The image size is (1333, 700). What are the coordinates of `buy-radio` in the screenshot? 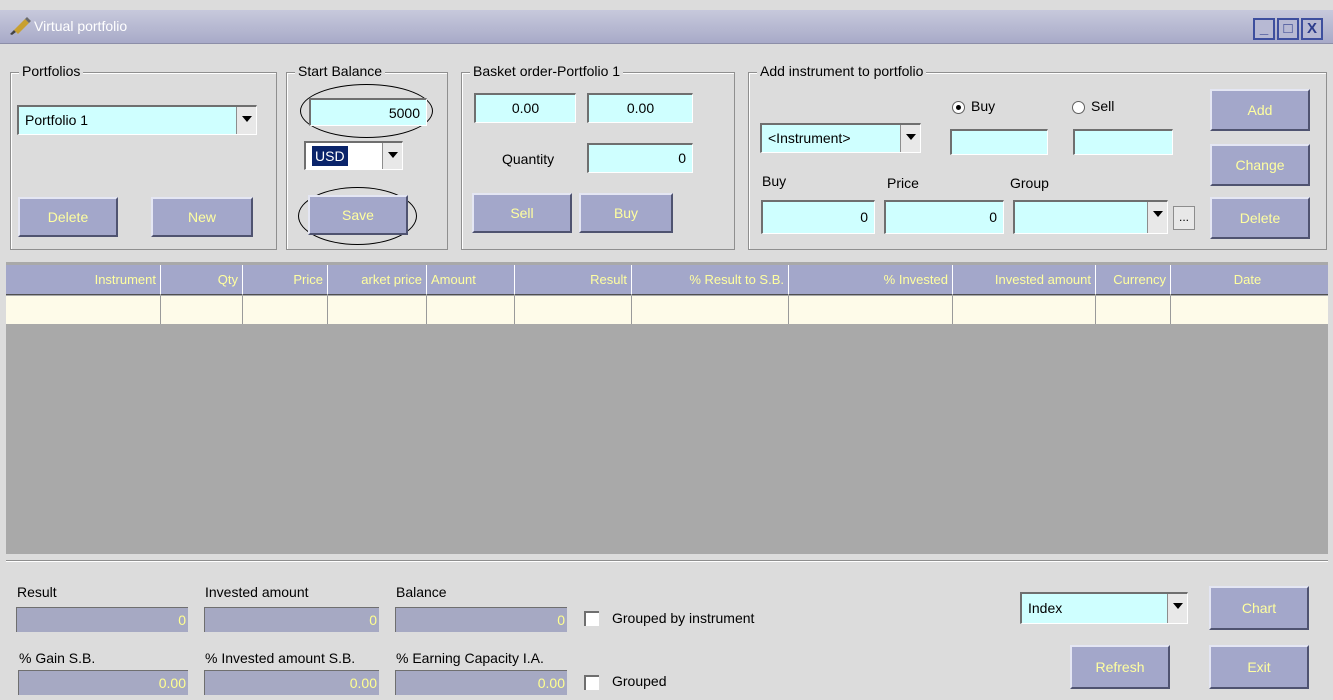 It's located at (958, 107).